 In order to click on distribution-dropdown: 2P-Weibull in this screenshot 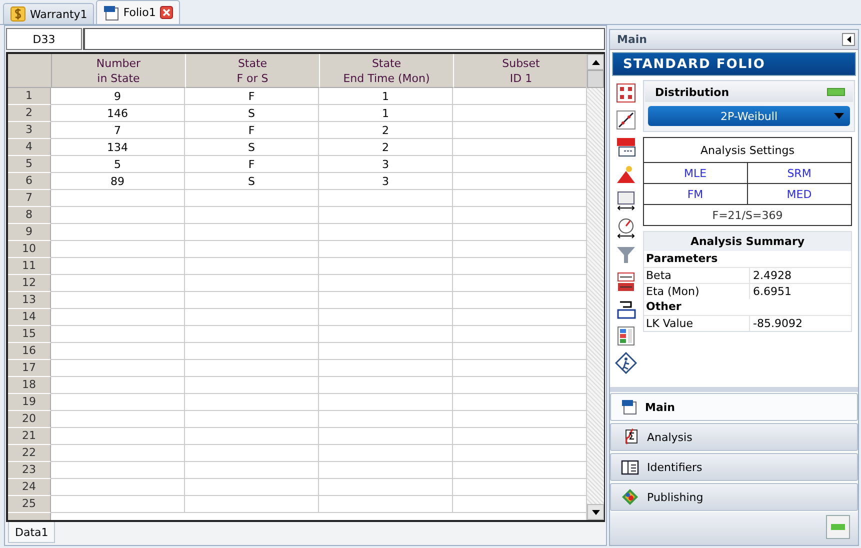, I will do `click(749, 116)`.